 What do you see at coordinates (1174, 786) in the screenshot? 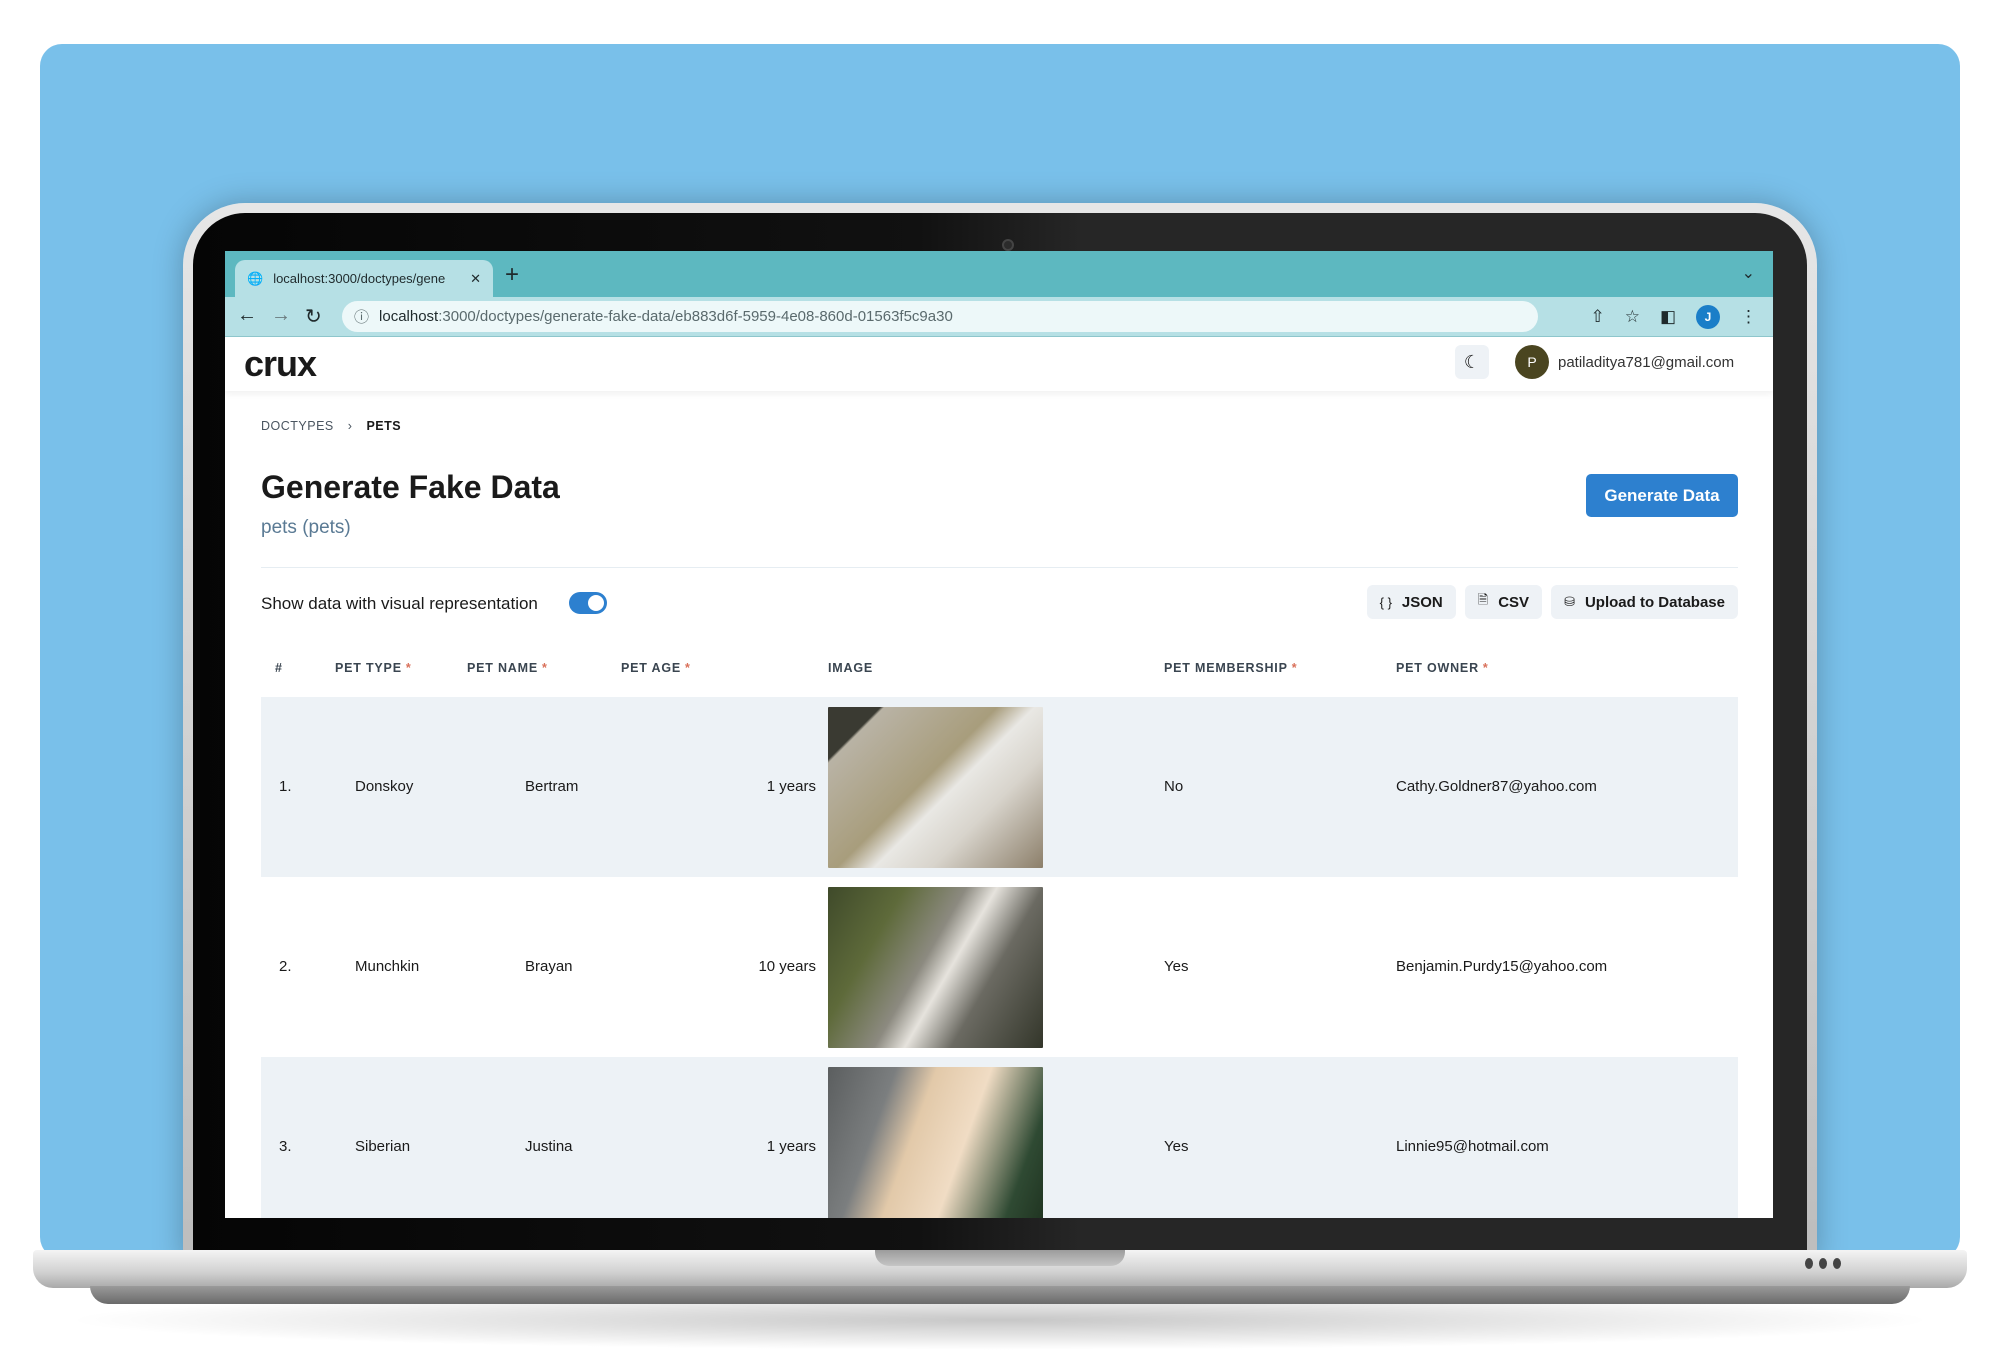
I see `cell-membership: No` at bounding box center [1174, 786].